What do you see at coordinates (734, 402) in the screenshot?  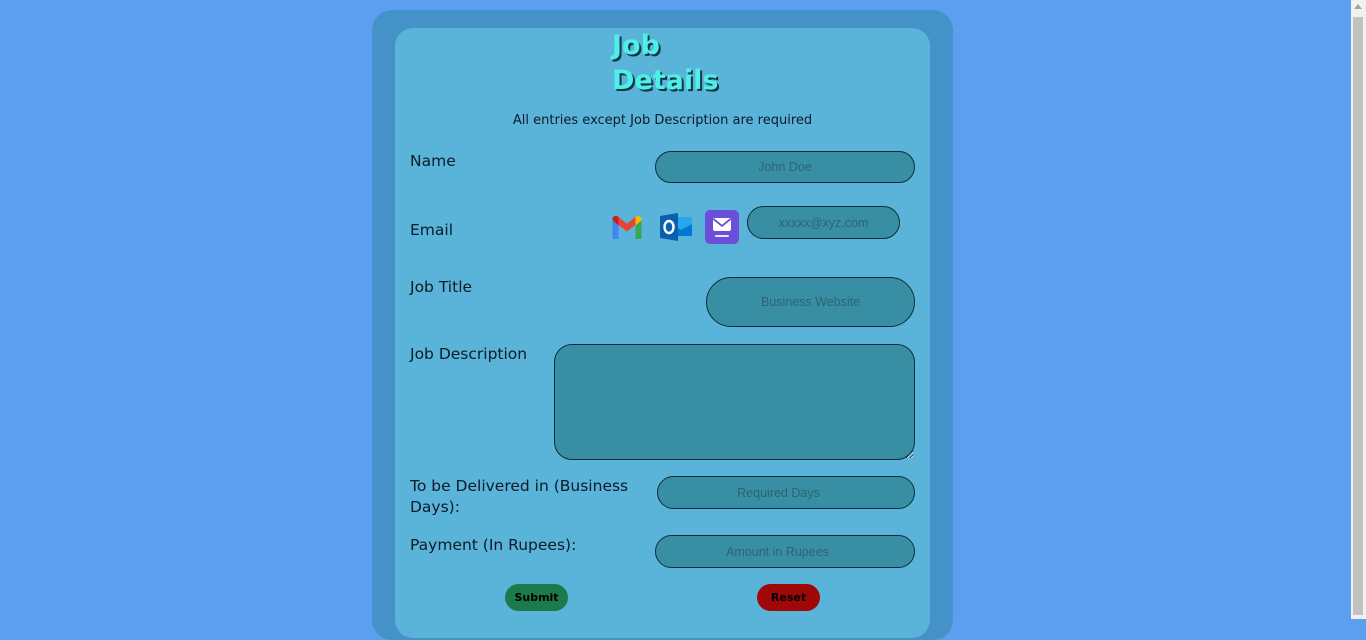 I see `job-description-textarea` at bounding box center [734, 402].